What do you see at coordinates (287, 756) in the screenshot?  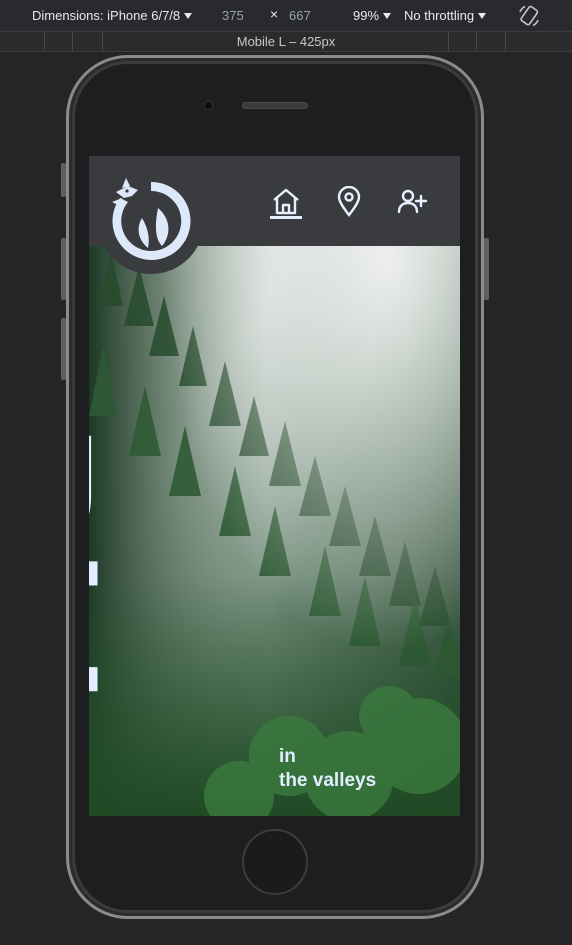 I see `tagline-line-1: in` at bounding box center [287, 756].